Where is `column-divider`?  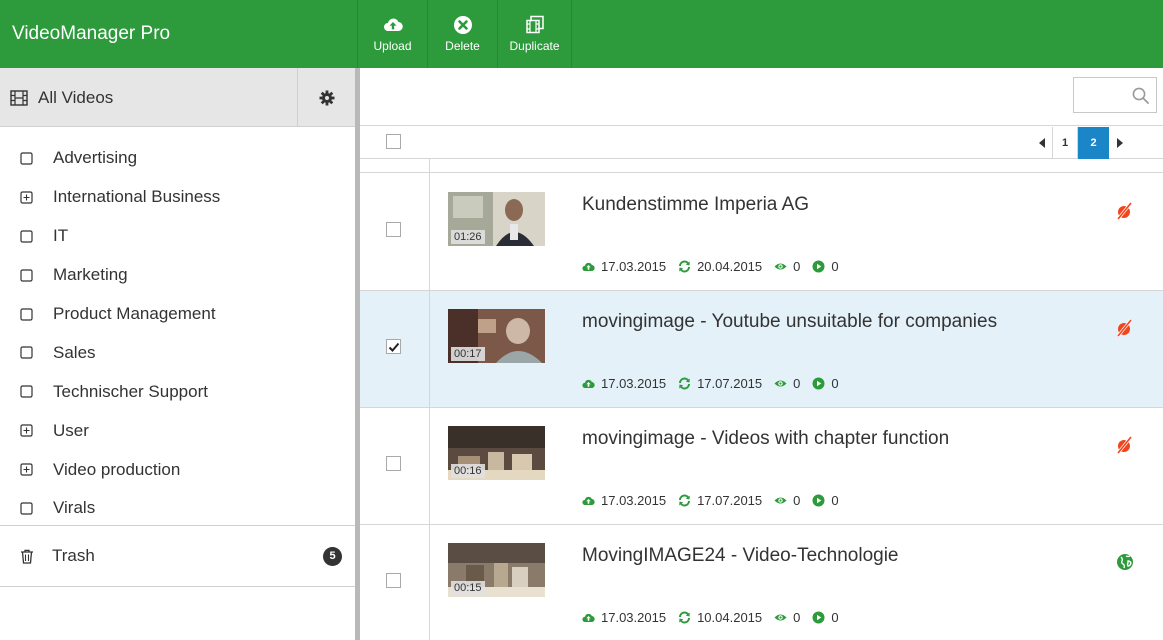 column-divider is located at coordinates (429, 399).